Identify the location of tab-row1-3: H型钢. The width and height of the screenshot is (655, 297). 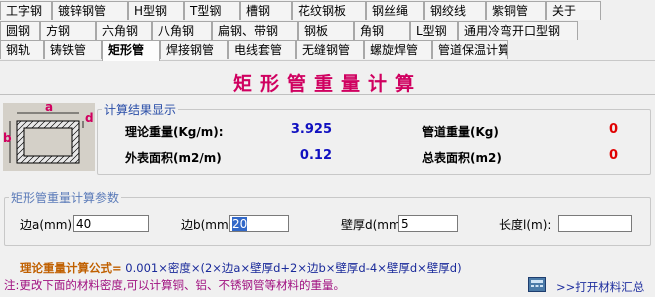
(156, 10).